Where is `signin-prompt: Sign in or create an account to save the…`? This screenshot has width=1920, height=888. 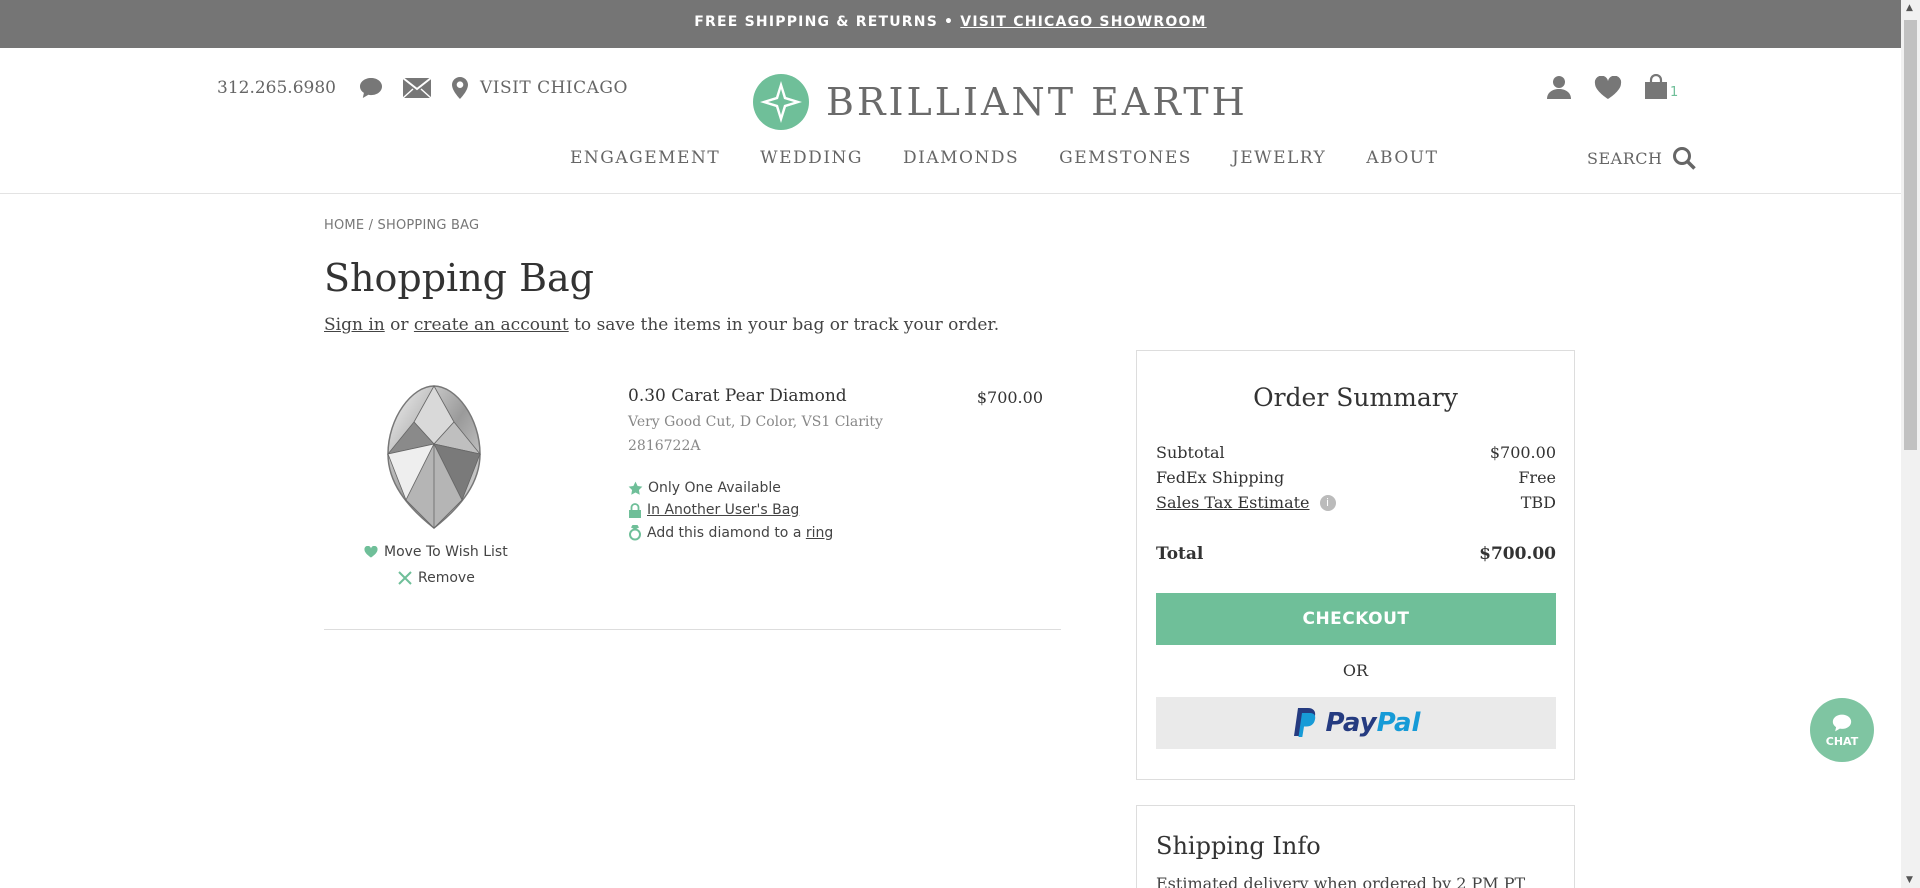
signin-prompt: Sign in or create an account to save the… is located at coordinates (661, 325).